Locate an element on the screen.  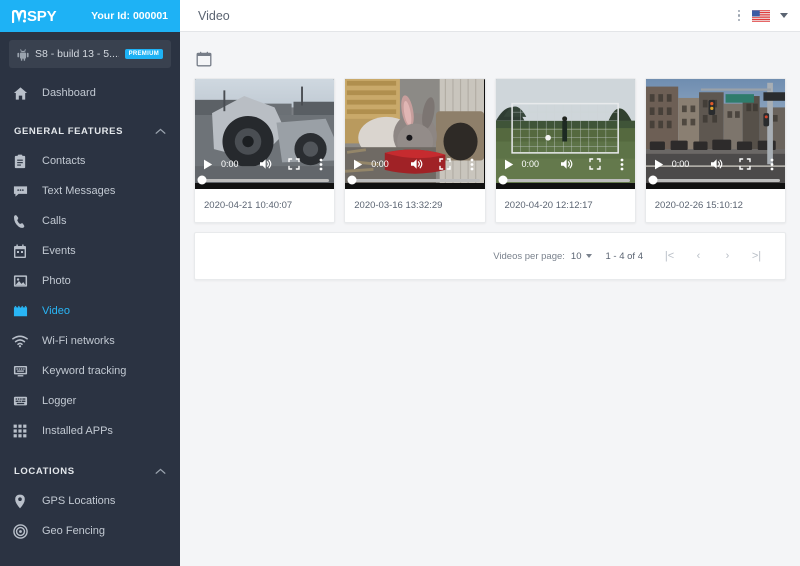
top-bar-actions is located at coordinates (762, 16).